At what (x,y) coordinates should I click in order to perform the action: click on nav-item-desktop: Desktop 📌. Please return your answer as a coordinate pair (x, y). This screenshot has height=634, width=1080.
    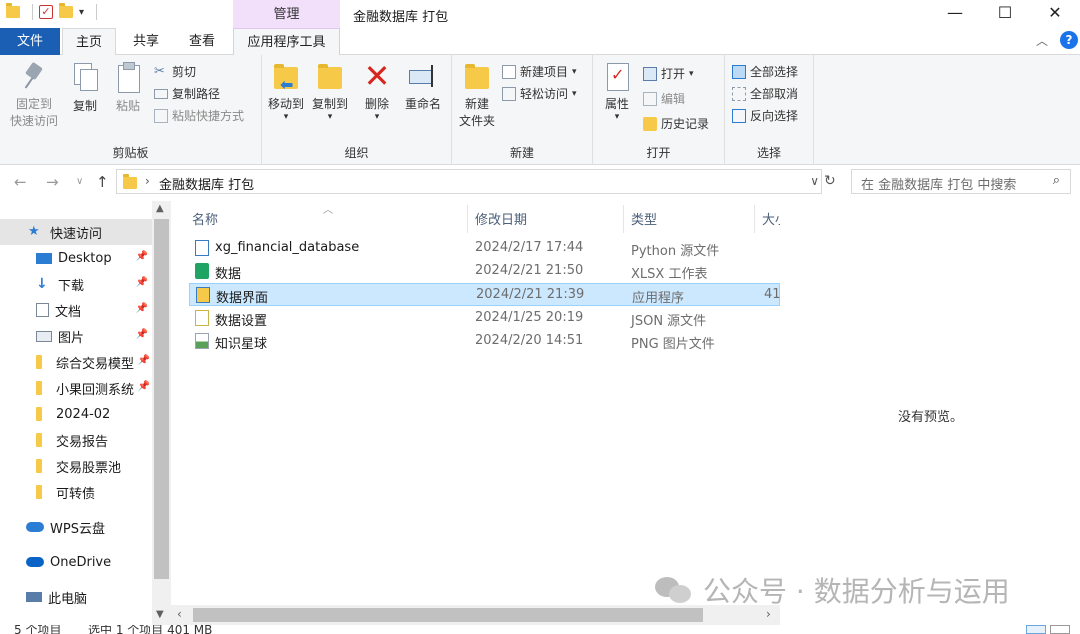
    Looking at the image, I should click on (76, 258).